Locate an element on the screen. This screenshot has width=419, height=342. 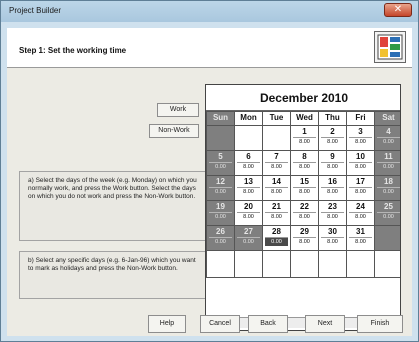
calendar-day-number: 30 is located at coordinates (332, 231).